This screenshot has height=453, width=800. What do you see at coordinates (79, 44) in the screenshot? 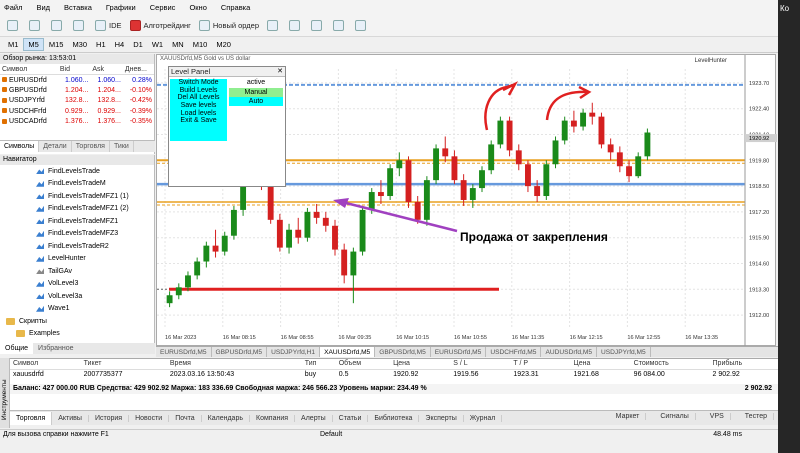
I see `timeframe-m30: M30` at bounding box center [79, 44].